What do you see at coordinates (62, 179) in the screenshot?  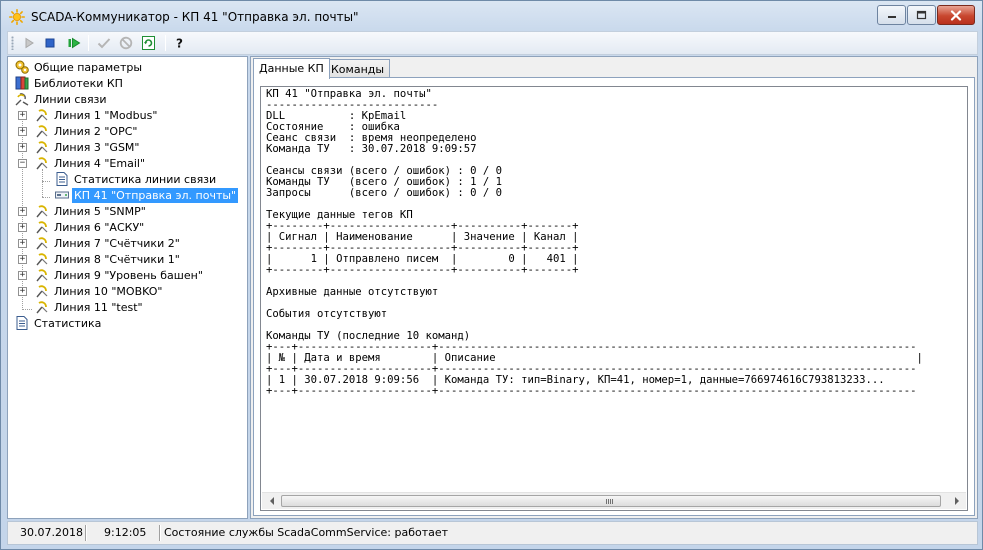 I see `document-icon` at bounding box center [62, 179].